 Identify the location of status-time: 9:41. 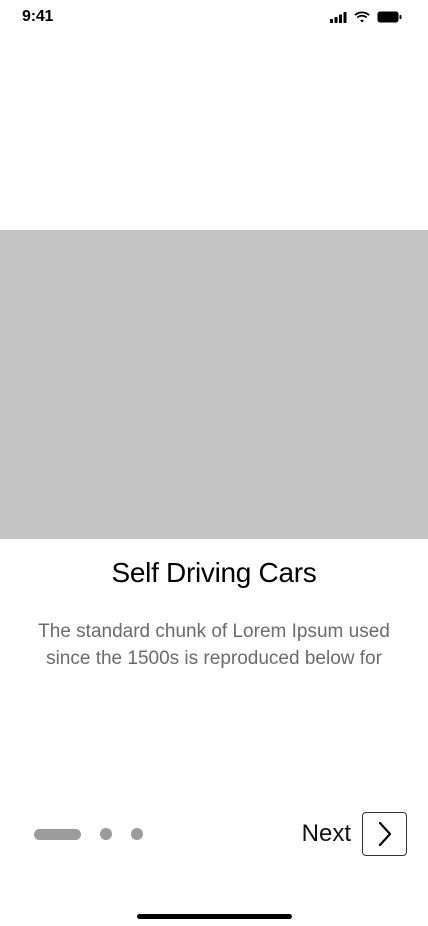
(38, 16).